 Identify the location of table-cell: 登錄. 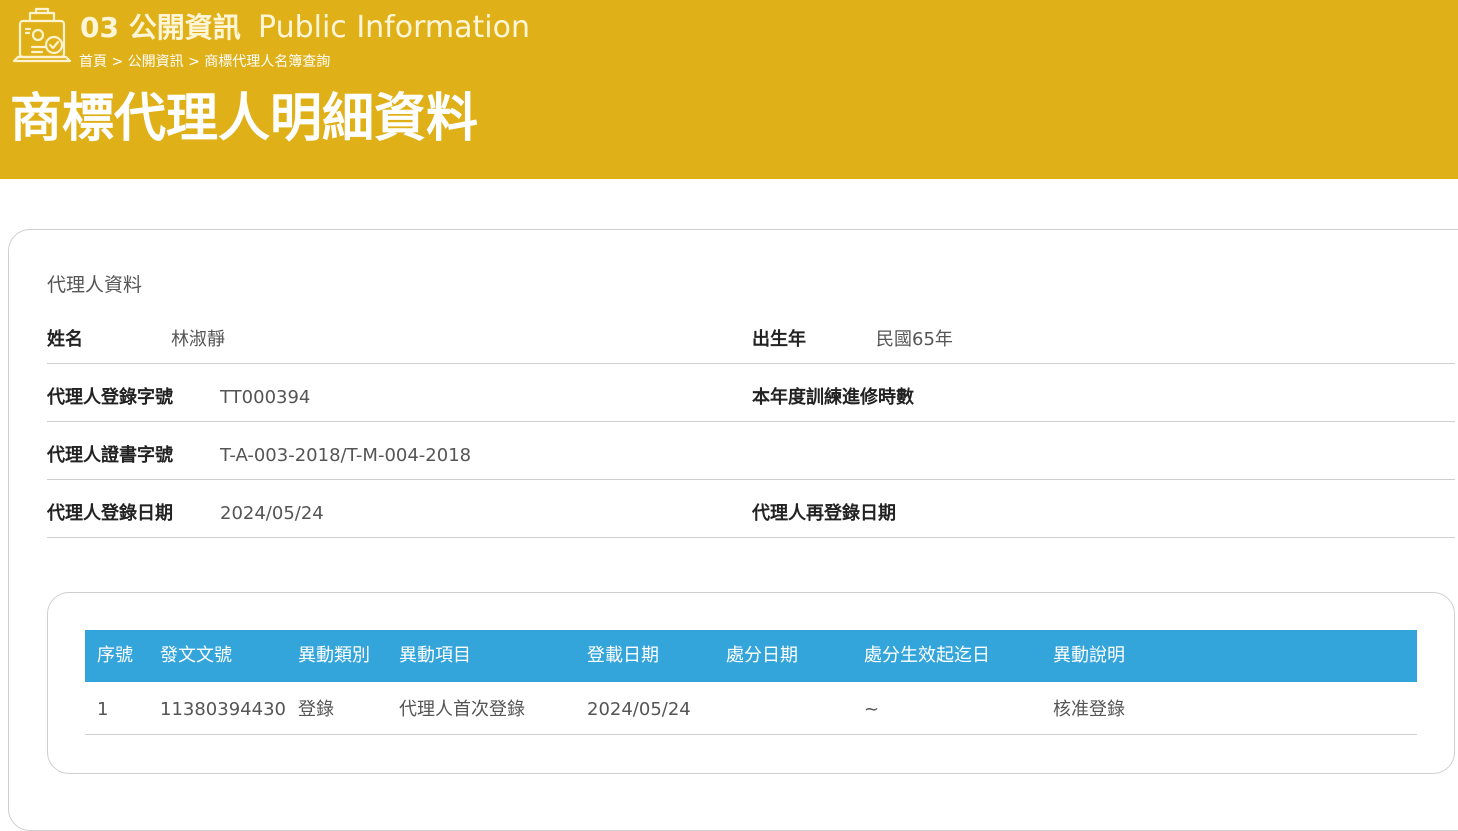
(316, 709).